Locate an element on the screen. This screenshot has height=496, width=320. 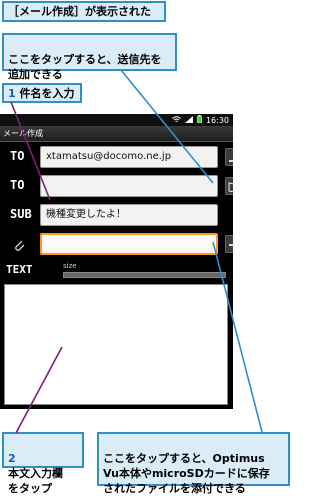
to-field-1: xtamatsu@docomo.ne.jp is located at coordinates (129, 157).